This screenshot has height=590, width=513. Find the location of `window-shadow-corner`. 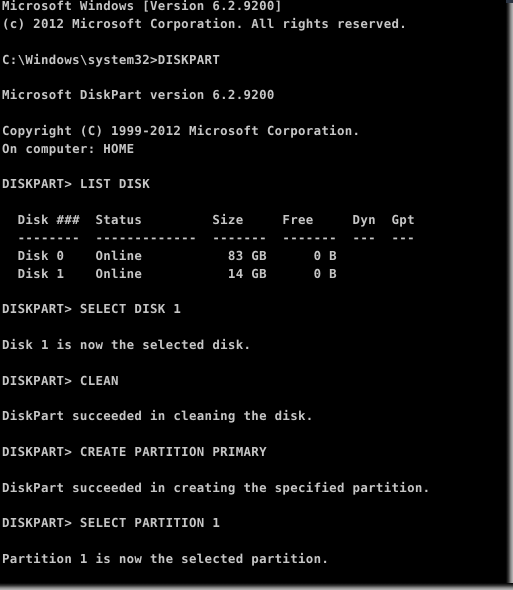

window-shadow-corner is located at coordinates (509, 1).